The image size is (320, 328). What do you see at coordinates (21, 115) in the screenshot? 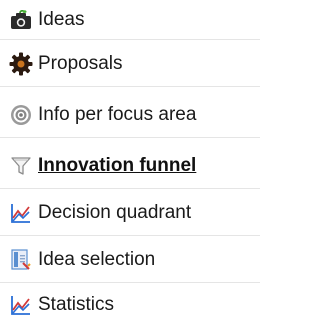
I see `target-icon` at bounding box center [21, 115].